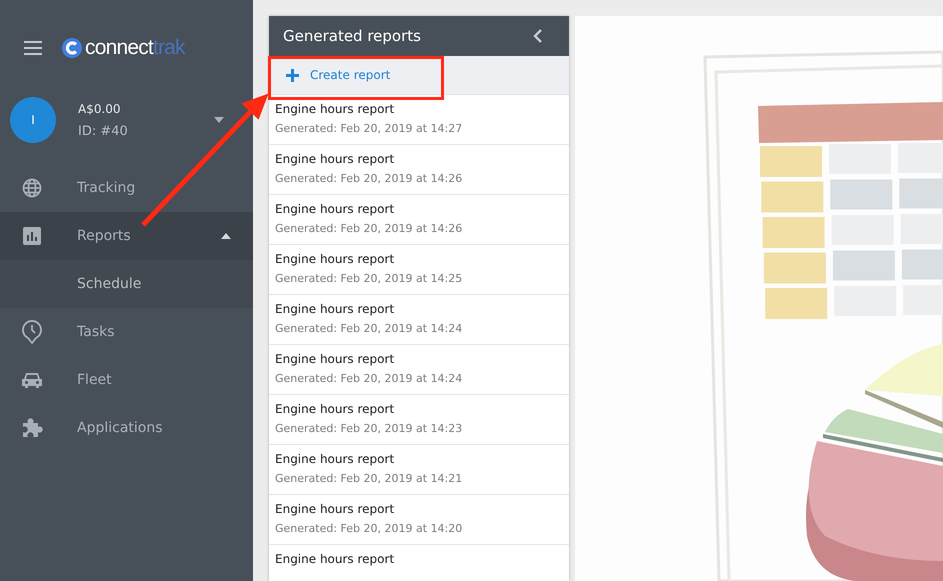 This screenshot has height=581, width=943. What do you see at coordinates (32, 428) in the screenshot?
I see `puzzle-icon` at bounding box center [32, 428].